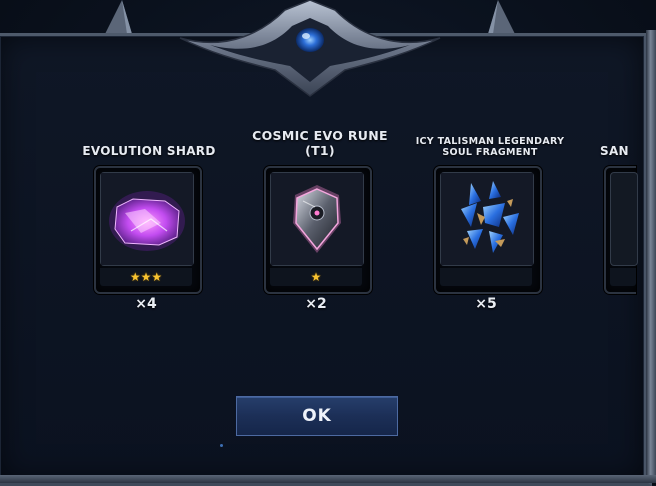 The image size is (656, 486). I want to click on ok-button: OK, so click(317, 416).